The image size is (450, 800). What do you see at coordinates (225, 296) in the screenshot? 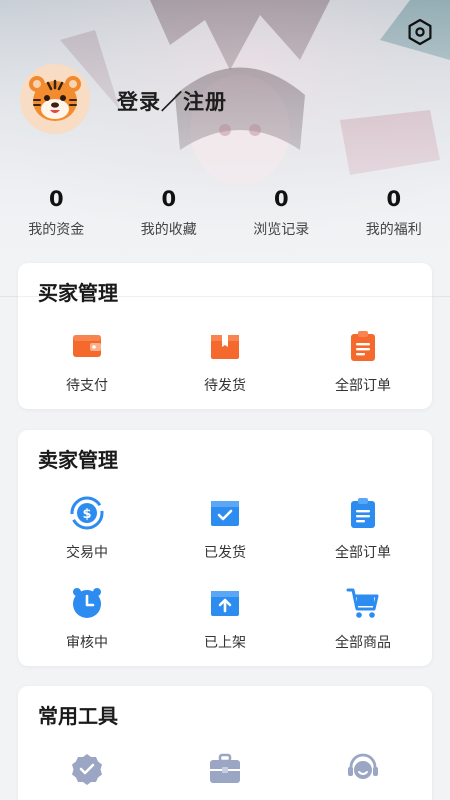
I see `header-divider` at bounding box center [225, 296].